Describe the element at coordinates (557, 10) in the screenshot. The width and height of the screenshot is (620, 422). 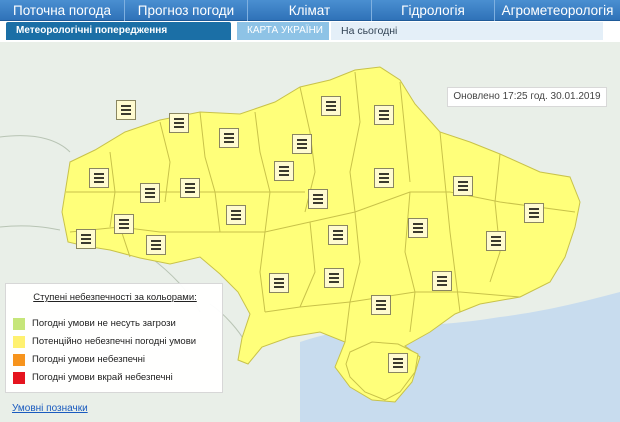
I see `nav-agrometeorology: Агрометеорологія` at that location.